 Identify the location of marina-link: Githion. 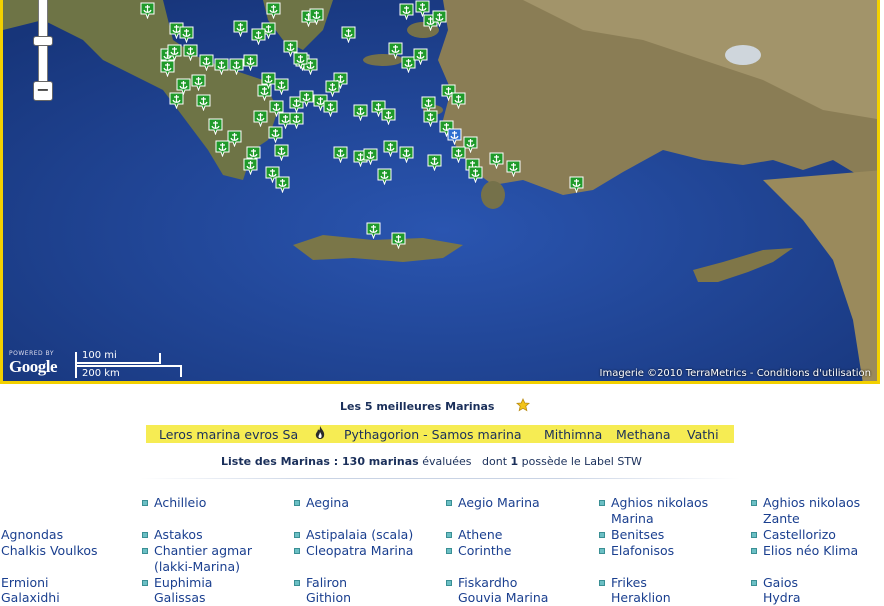
(328, 598).